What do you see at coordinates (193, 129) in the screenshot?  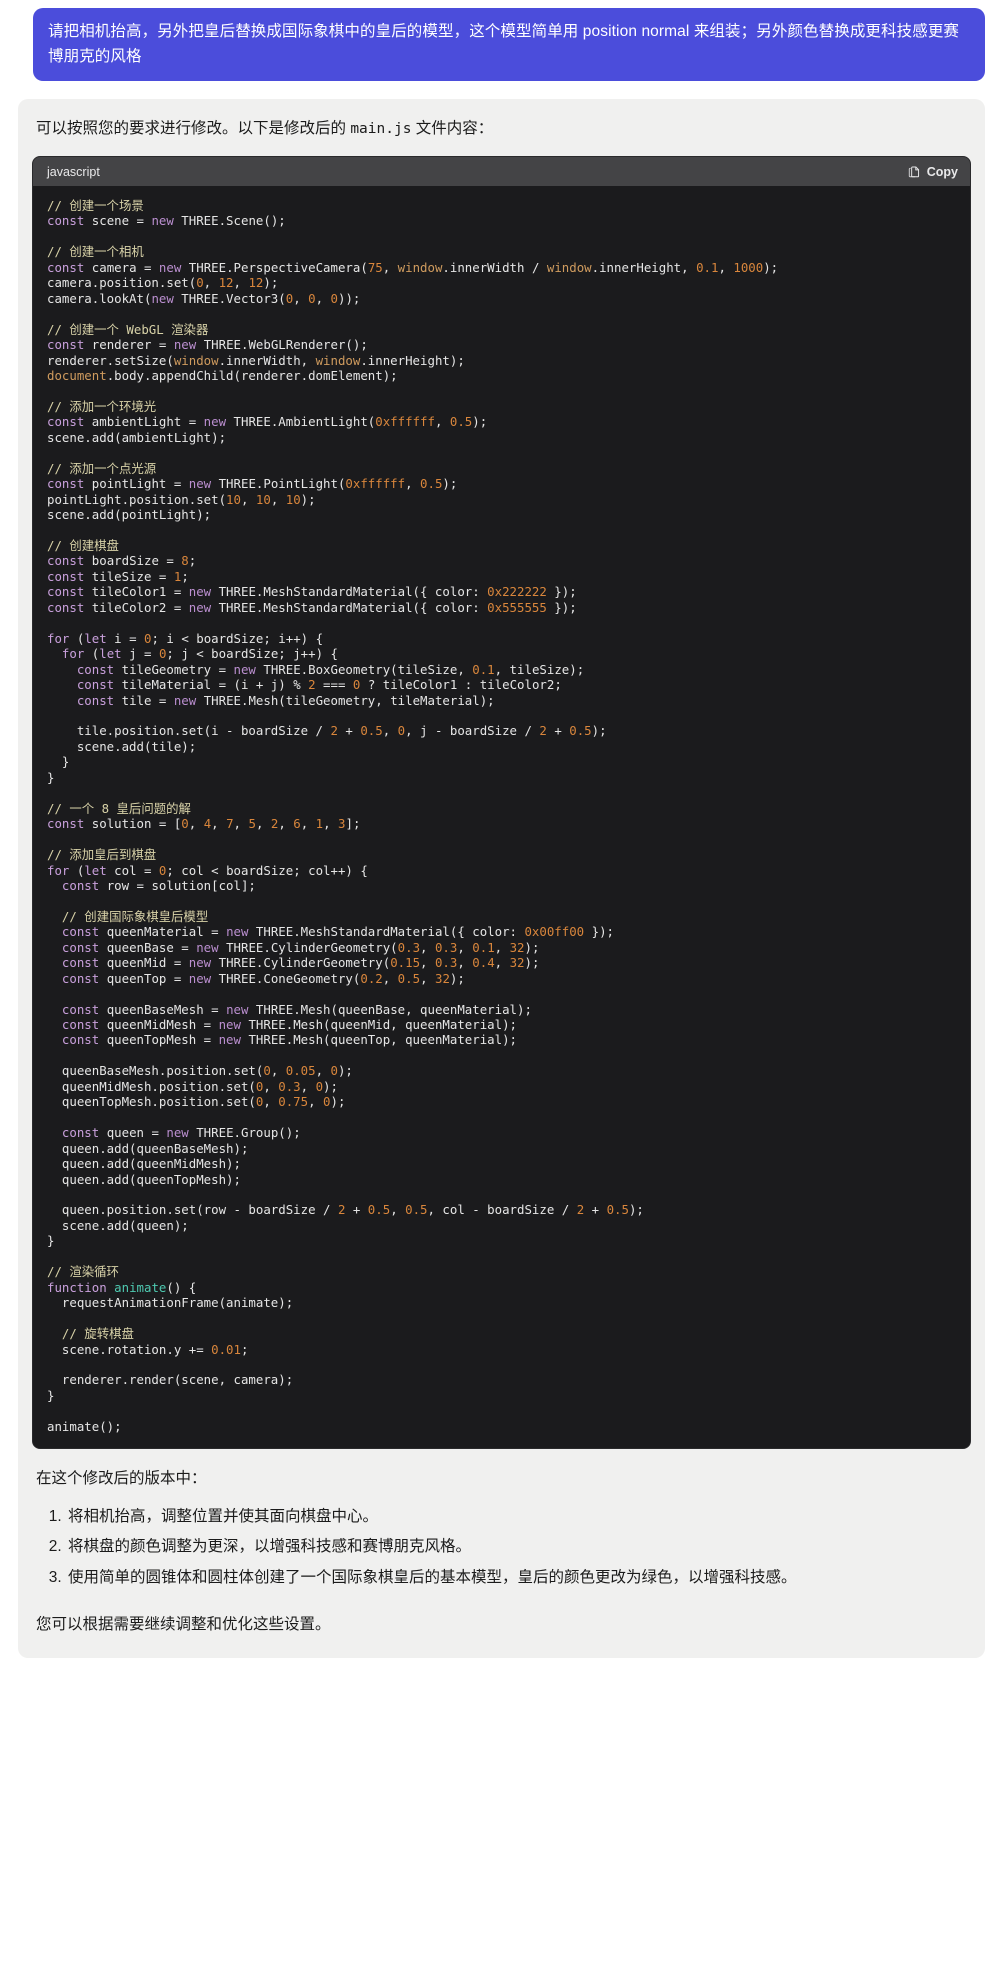 I see `intro-text-before: 可以按照您的要求进行修改。以下是修改后的` at bounding box center [193, 129].